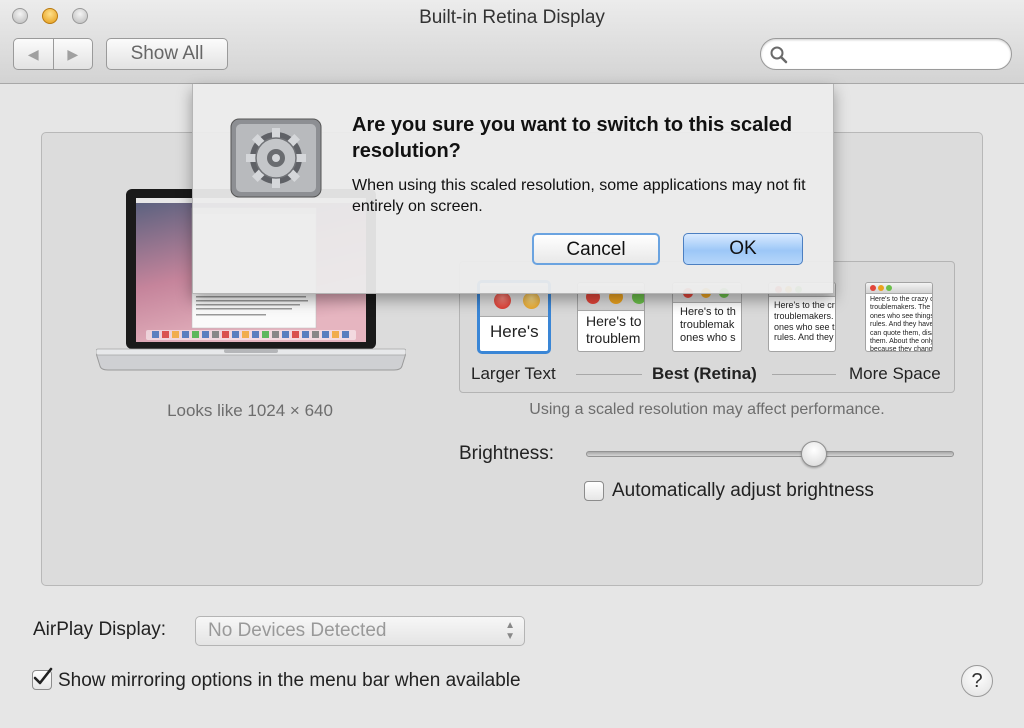  I want to click on scale-label-more-space: More Space, so click(895, 373).